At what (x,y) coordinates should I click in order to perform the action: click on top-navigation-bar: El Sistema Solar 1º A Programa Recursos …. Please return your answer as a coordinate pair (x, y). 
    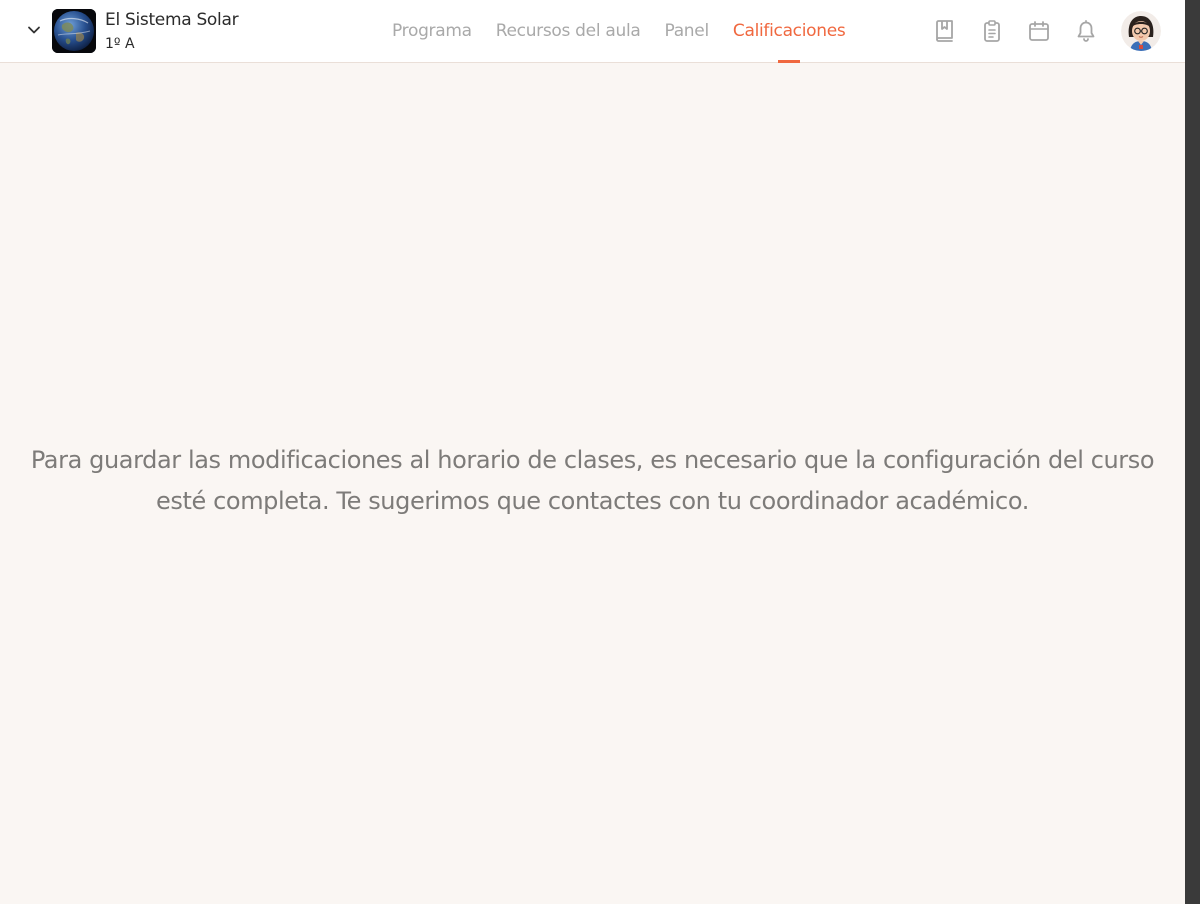
    Looking at the image, I should click on (592, 31).